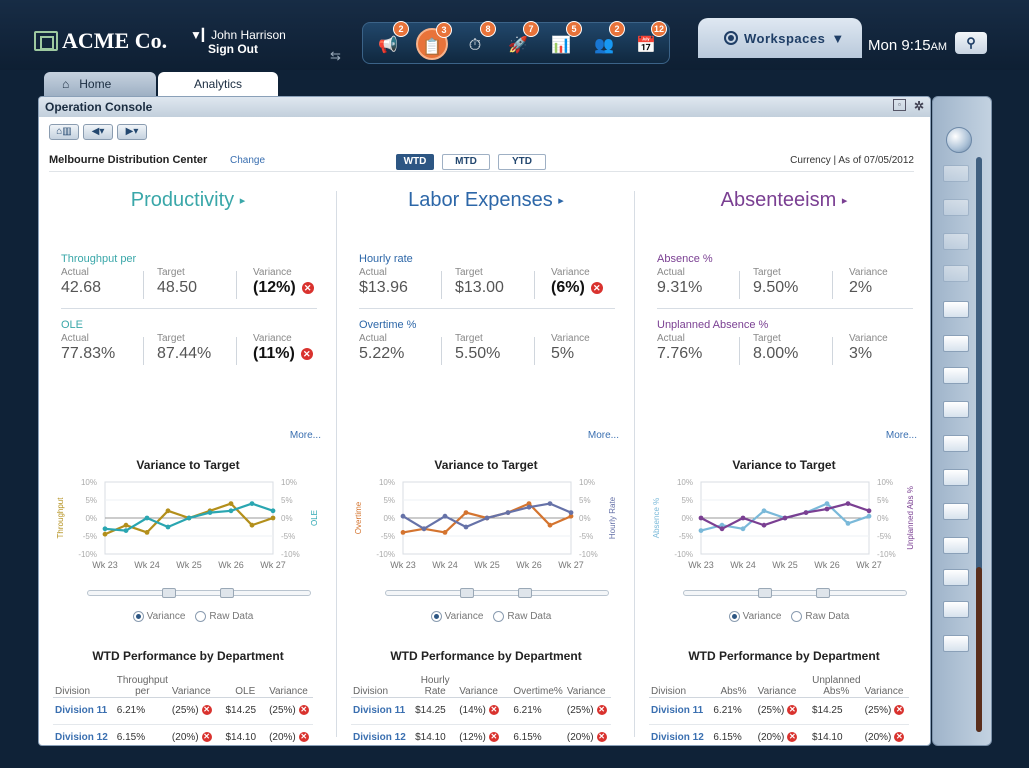 Image resolution: width=1029 pixels, height=768 pixels. What do you see at coordinates (238, 49) in the screenshot?
I see `sign-out-link: Sign Out` at bounding box center [238, 49].